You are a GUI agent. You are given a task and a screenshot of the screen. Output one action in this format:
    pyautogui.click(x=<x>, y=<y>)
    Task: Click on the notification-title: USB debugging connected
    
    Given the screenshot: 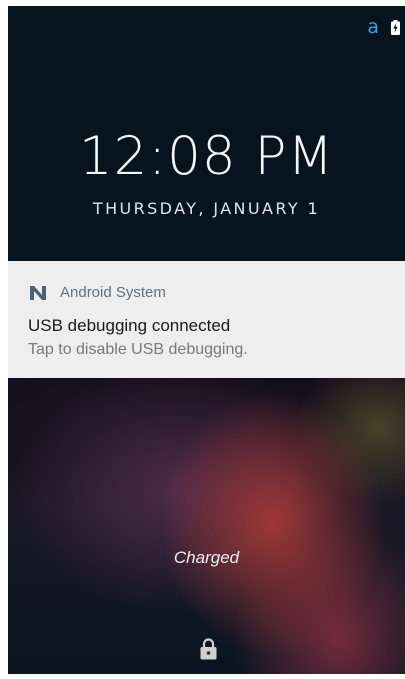 What is the action you would take?
    pyautogui.click(x=129, y=325)
    